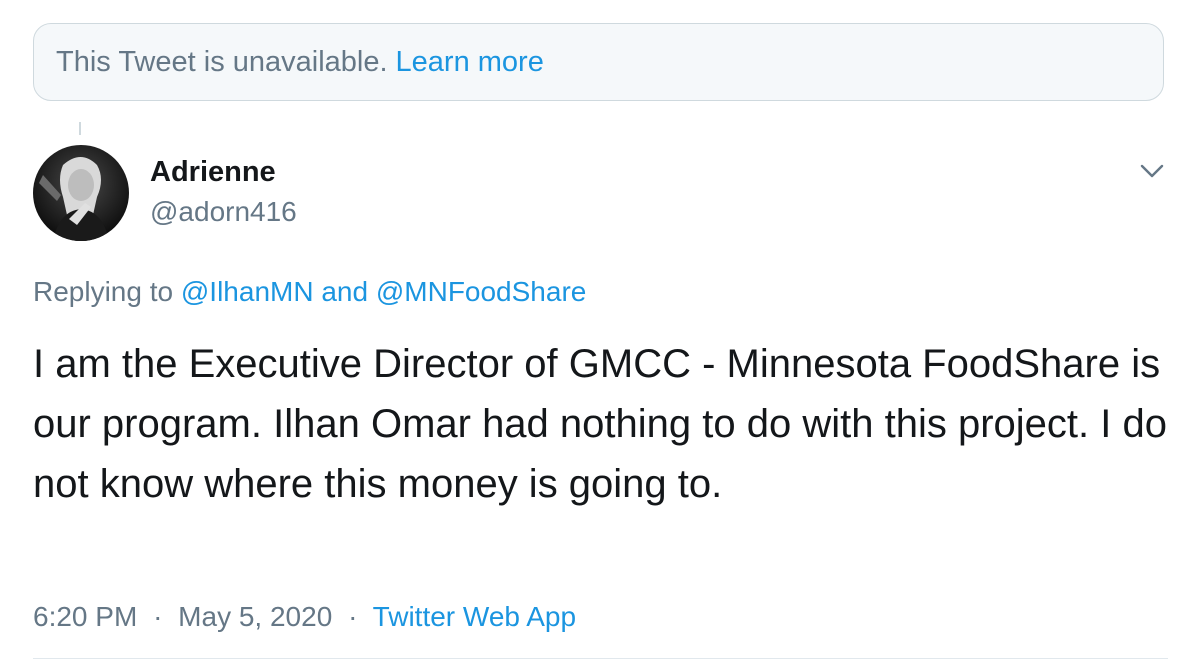 The image size is (1200, 663). I want to click on tweet-metadata: 6:20 PM · May 5, 2020 · Twitter Web App, so click(304, 617).